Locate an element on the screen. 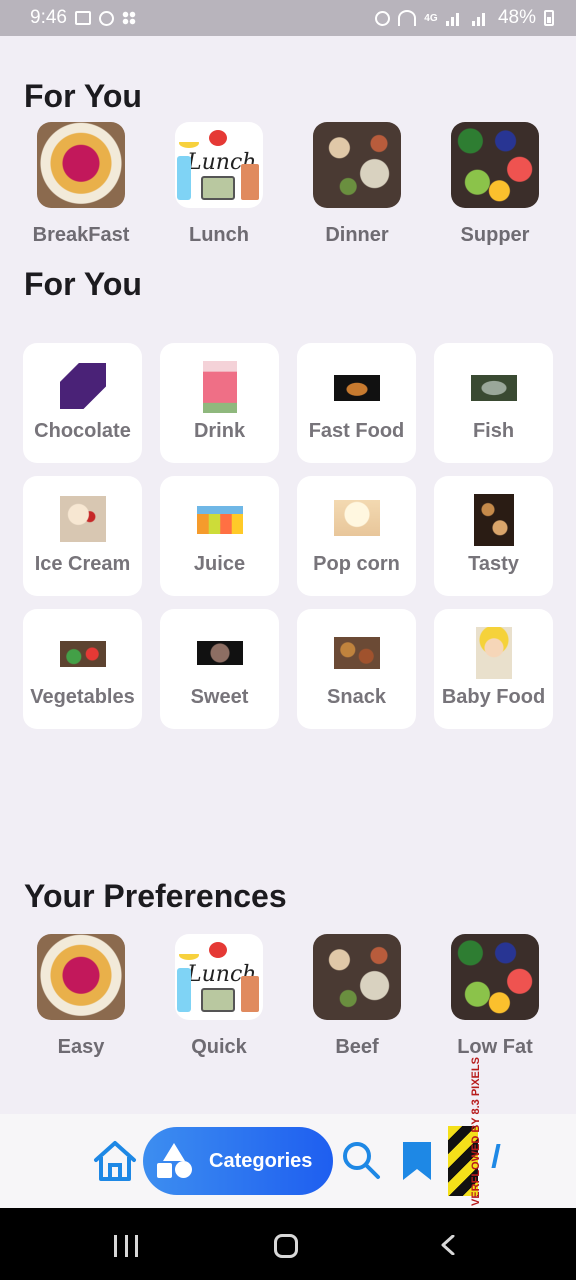 This screenshot has height=1280, width=576. categories-tab: Categories is located at coordinates (238, 1161).